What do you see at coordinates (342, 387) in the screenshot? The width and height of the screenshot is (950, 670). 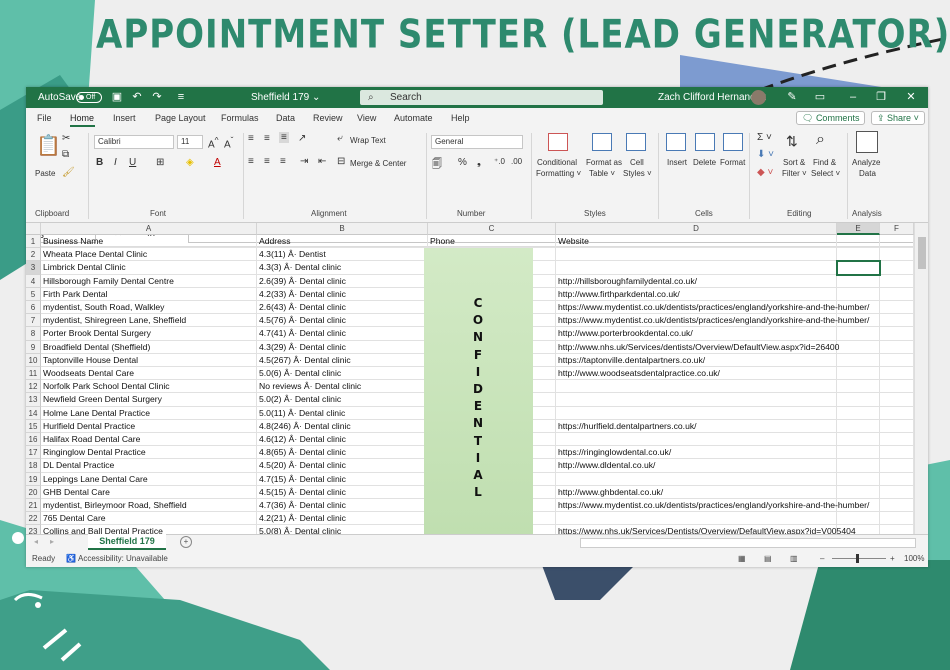 I see `cell-b: No reviews Â· Dental clinic` at bounding box center [342, 387].